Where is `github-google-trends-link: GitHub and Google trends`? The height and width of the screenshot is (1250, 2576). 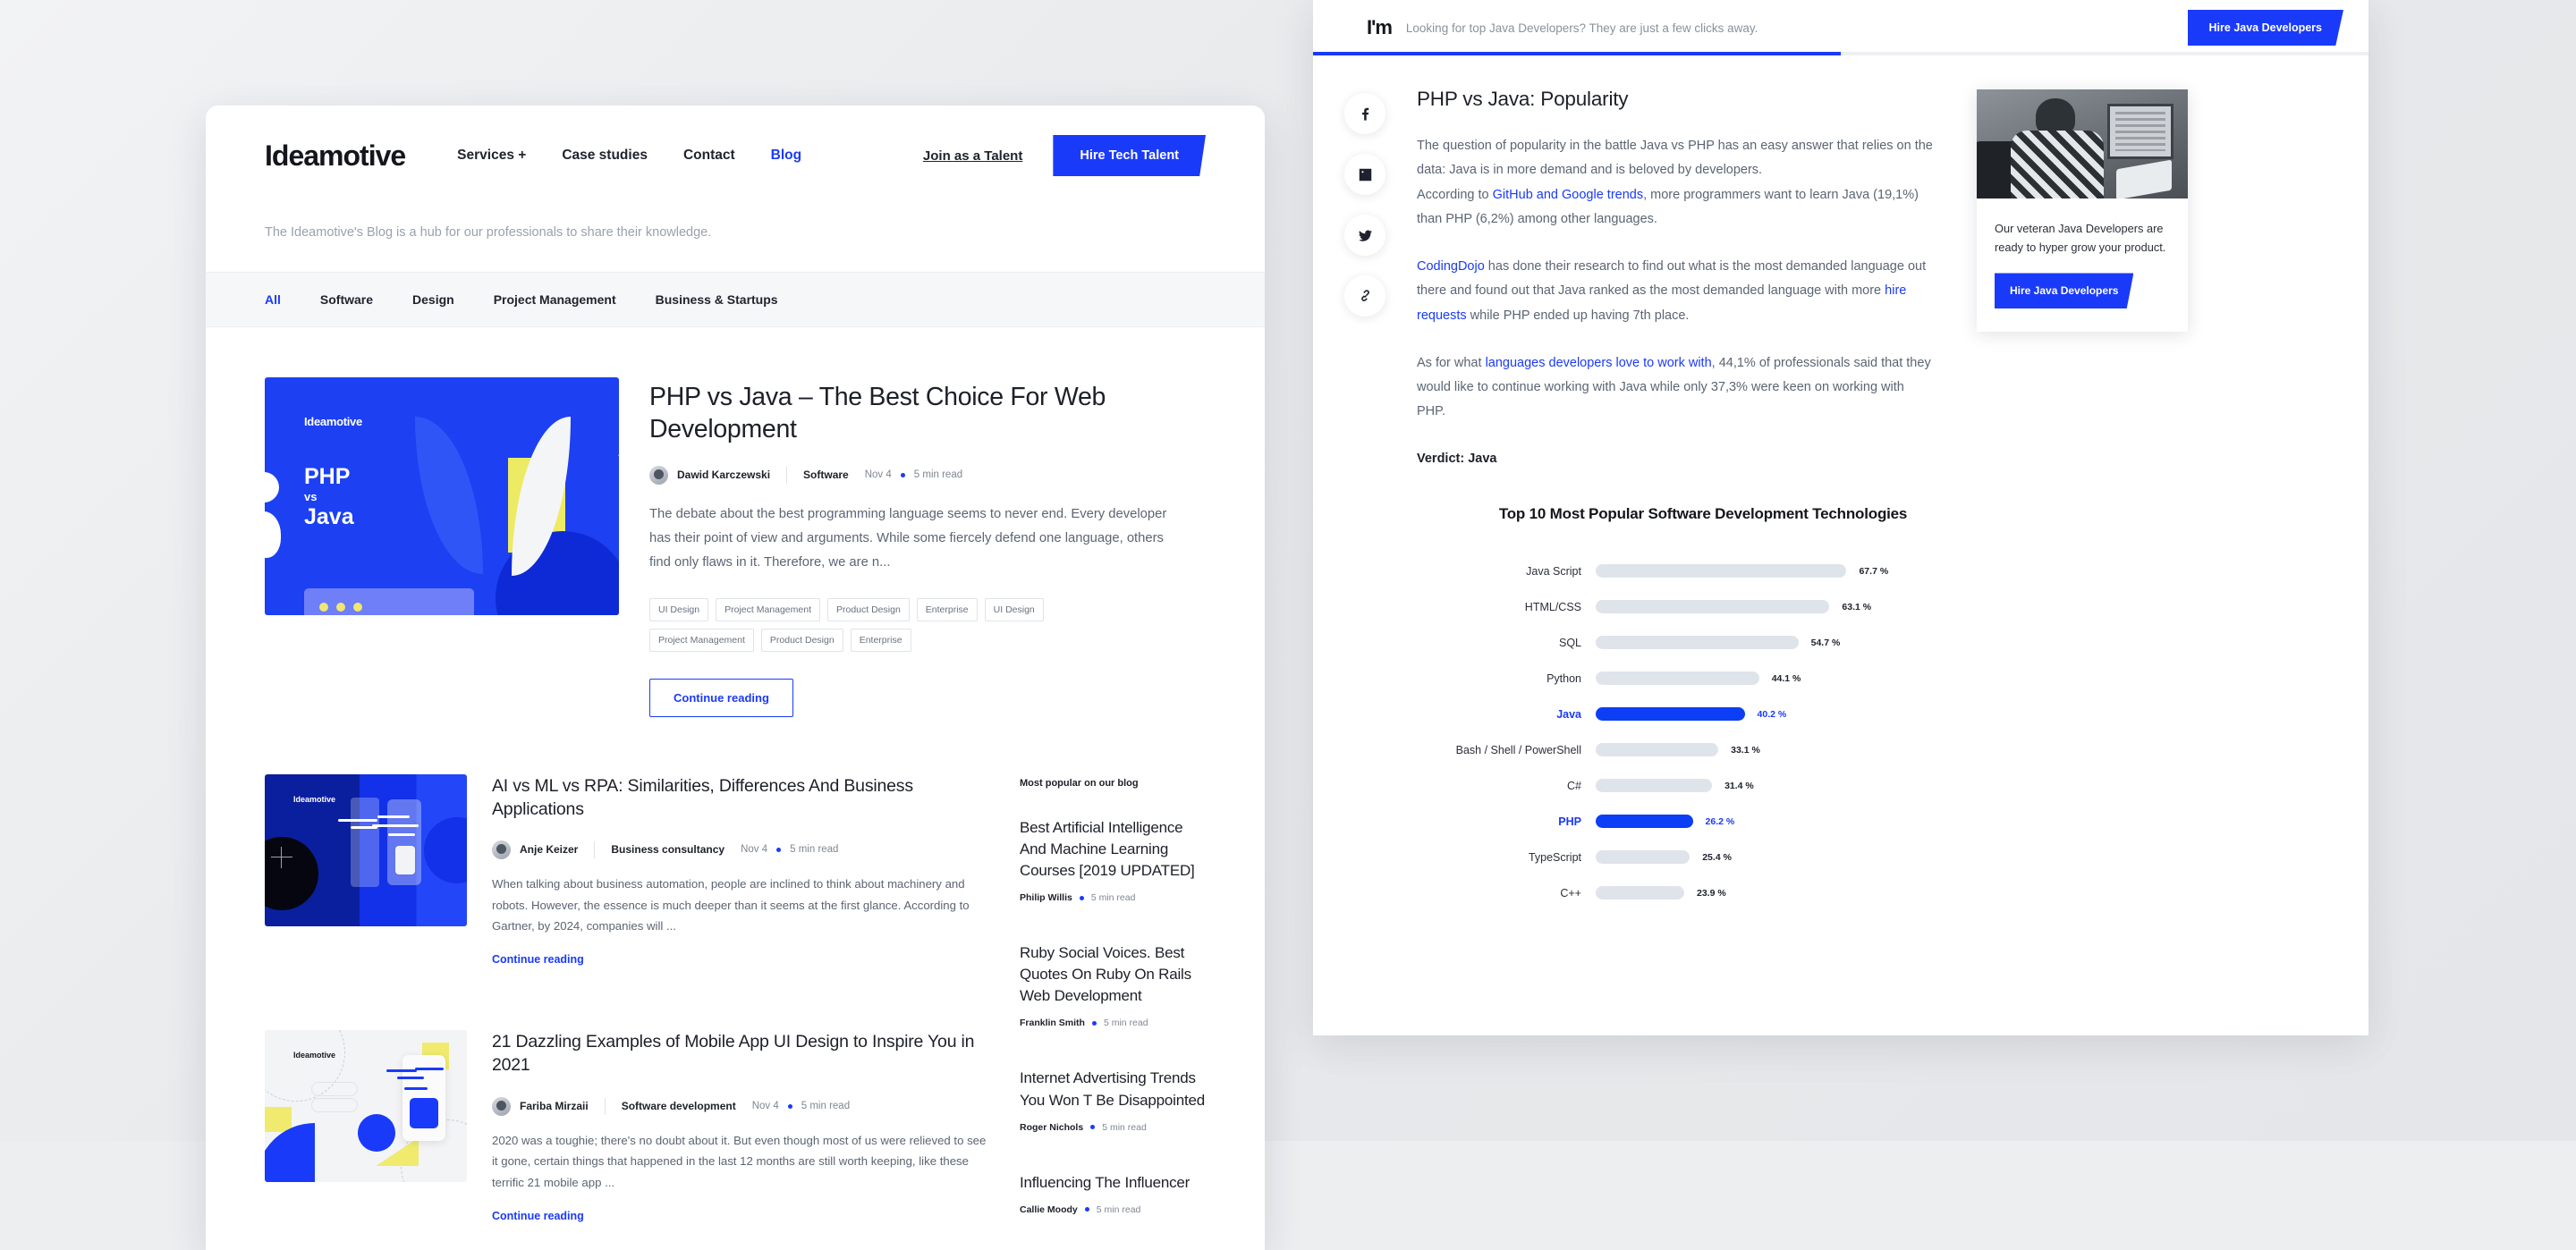
github-google-trends-link: GitHub and Google trends is located at coordinates (1568, 195).